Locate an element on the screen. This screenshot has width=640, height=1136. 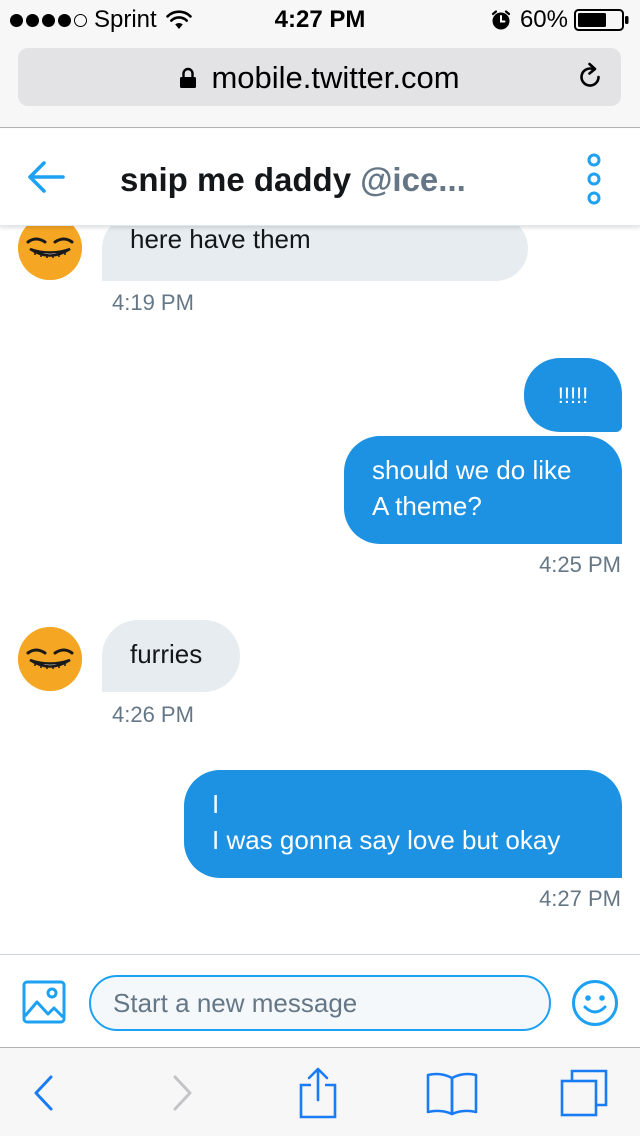
message-bubble-outgoing: should we do like A theme? is located at coordinates (483, 490).